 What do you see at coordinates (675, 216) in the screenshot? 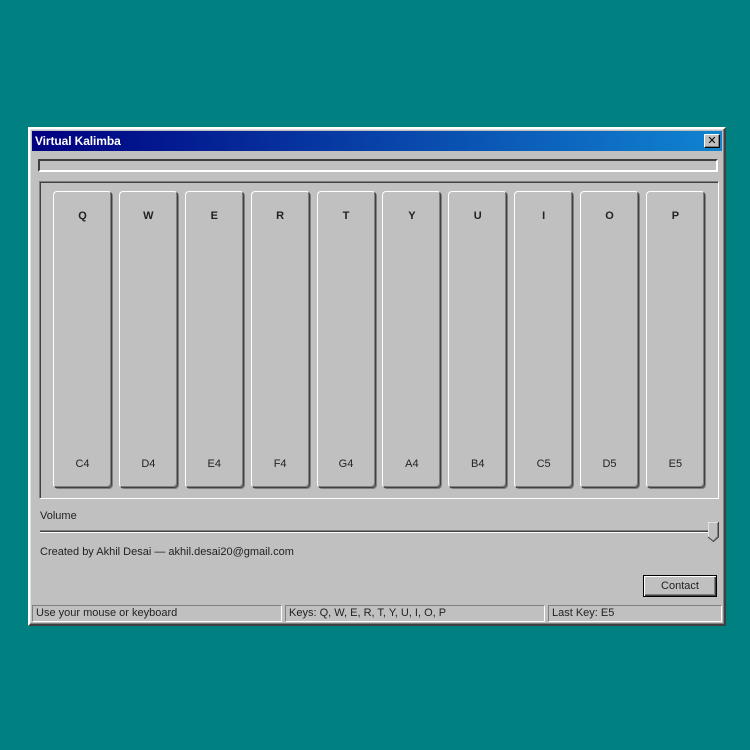
I see `key-letter: P` at bounding box center [675, 216].